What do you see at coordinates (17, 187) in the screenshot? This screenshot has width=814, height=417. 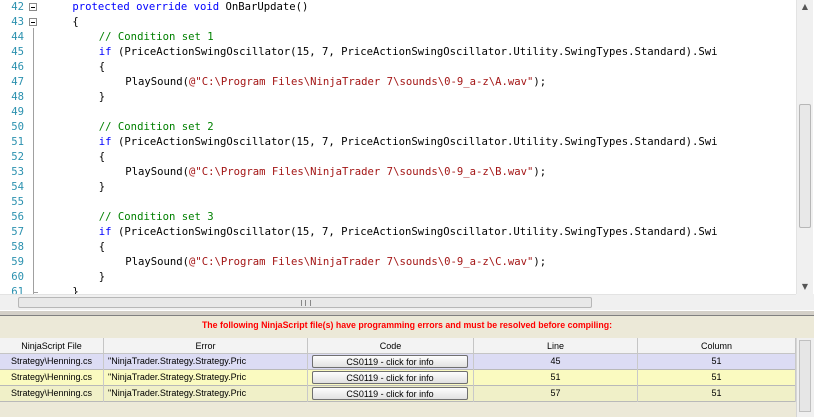 I see `line-number: 54` at bounding box center [17, 187].